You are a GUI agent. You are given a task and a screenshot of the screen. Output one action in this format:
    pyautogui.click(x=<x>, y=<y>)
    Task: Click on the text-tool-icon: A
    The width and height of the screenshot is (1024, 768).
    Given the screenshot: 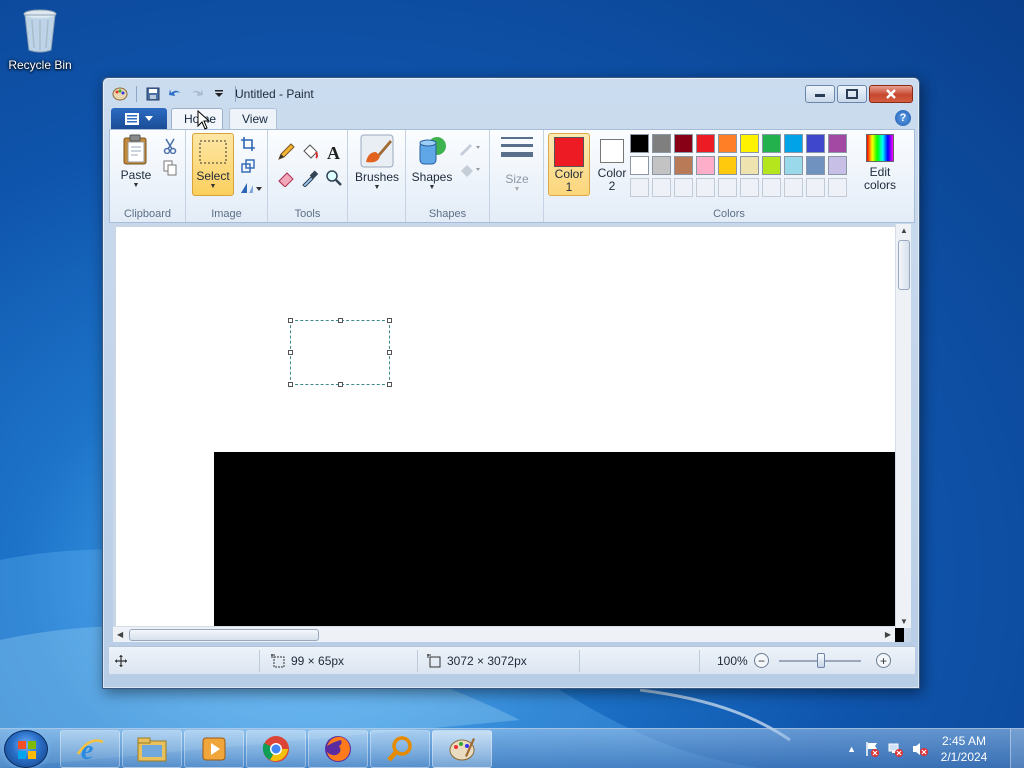 What is the action you would take?
    pyautogui.click(x=334, y=152)
    